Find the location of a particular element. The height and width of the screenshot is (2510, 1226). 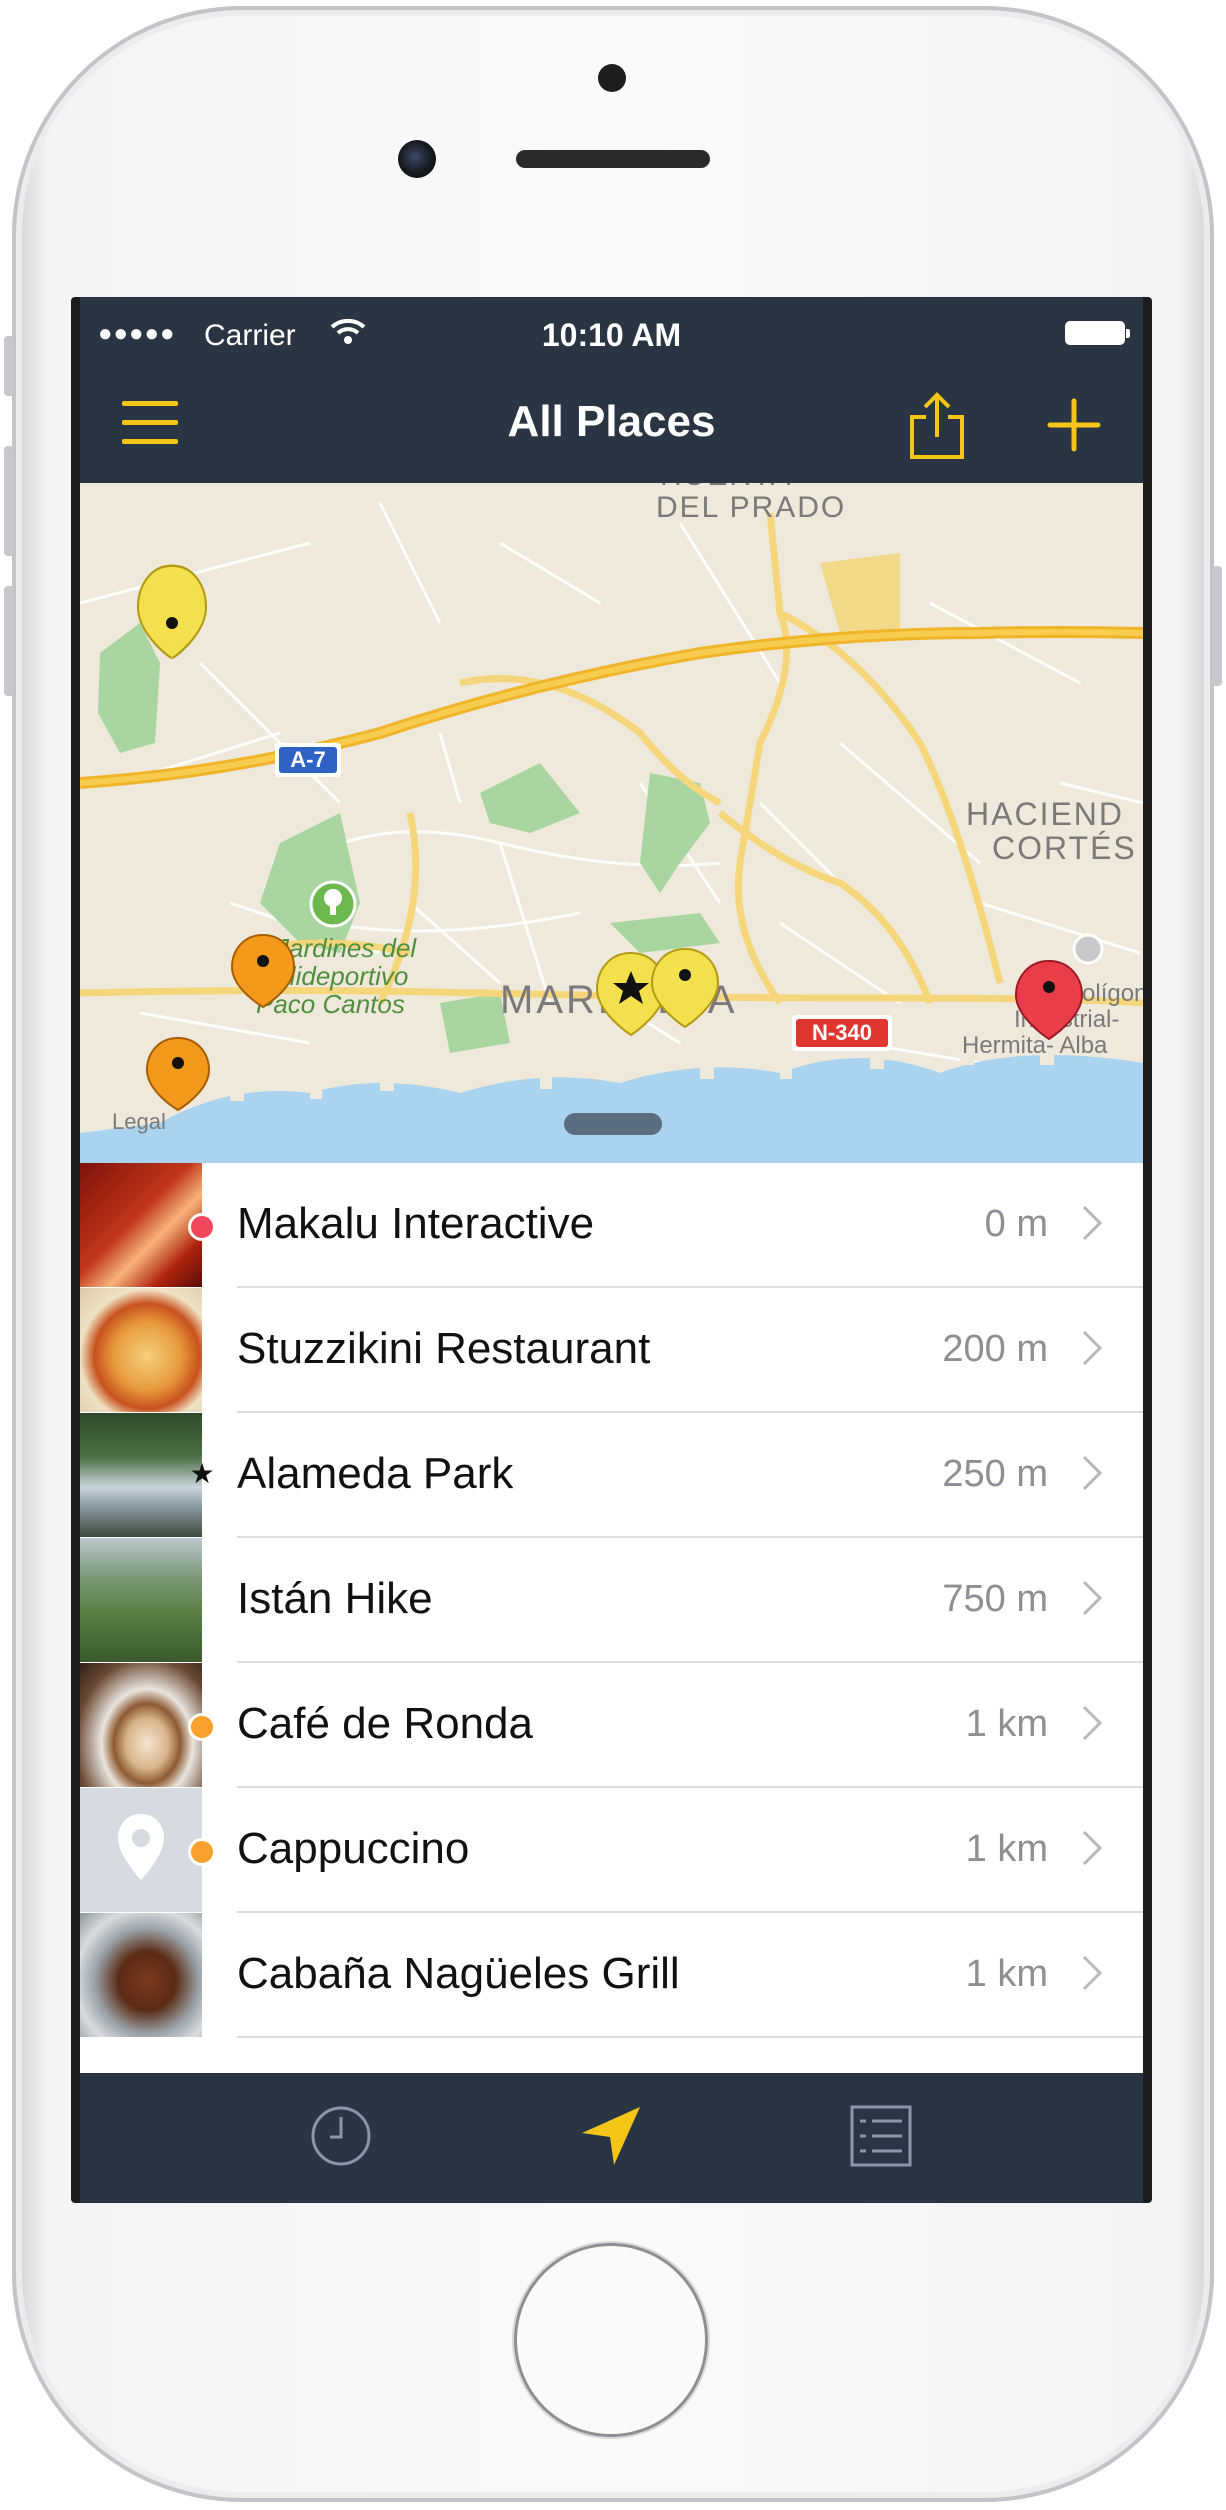

place-distance: 250 m is located at coordinates (995, 1474).